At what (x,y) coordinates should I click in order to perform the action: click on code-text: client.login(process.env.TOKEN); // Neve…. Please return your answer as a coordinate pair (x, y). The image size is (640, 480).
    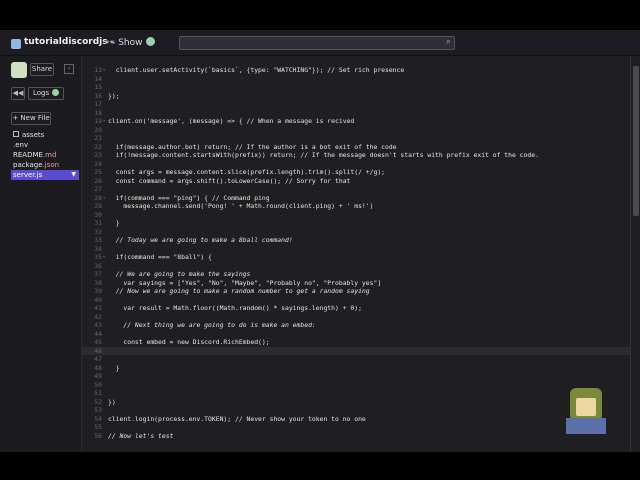
    Looking at the image, I should click on (237, 418).